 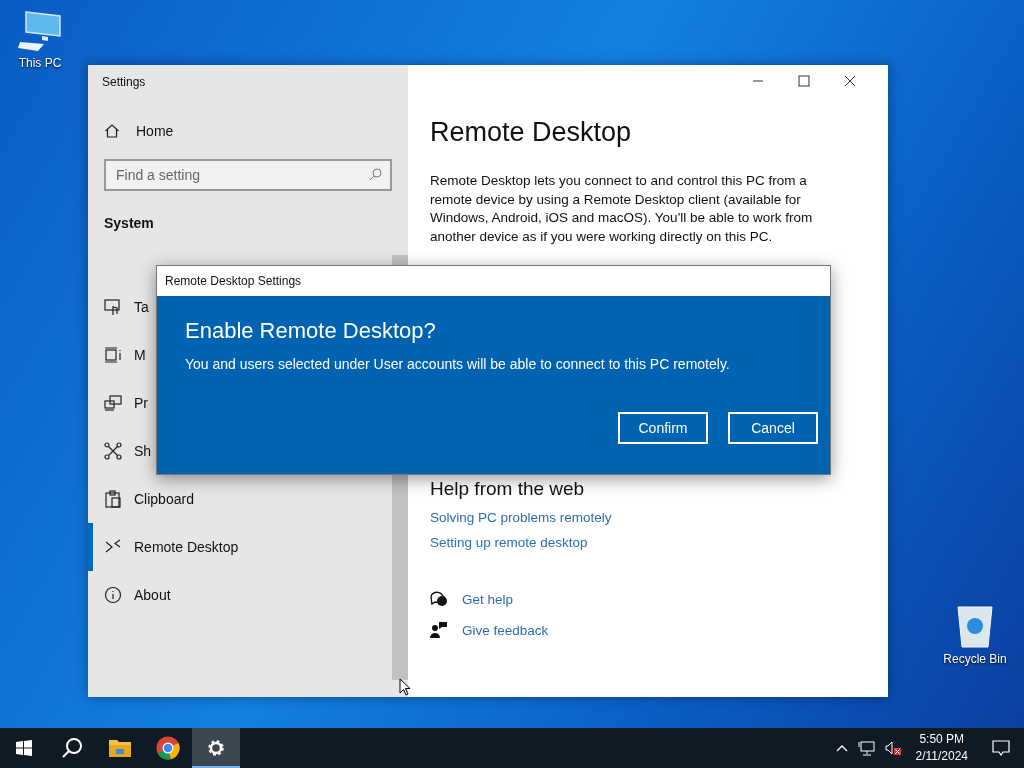 I want to click on dialog-title: Remote Desktop Settings, so click(x=233, y=281).